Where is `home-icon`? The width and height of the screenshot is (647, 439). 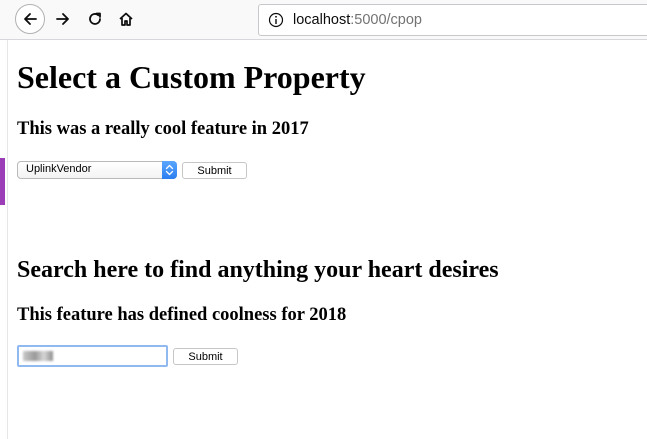
home-icon is located at coordinates (126, 19).